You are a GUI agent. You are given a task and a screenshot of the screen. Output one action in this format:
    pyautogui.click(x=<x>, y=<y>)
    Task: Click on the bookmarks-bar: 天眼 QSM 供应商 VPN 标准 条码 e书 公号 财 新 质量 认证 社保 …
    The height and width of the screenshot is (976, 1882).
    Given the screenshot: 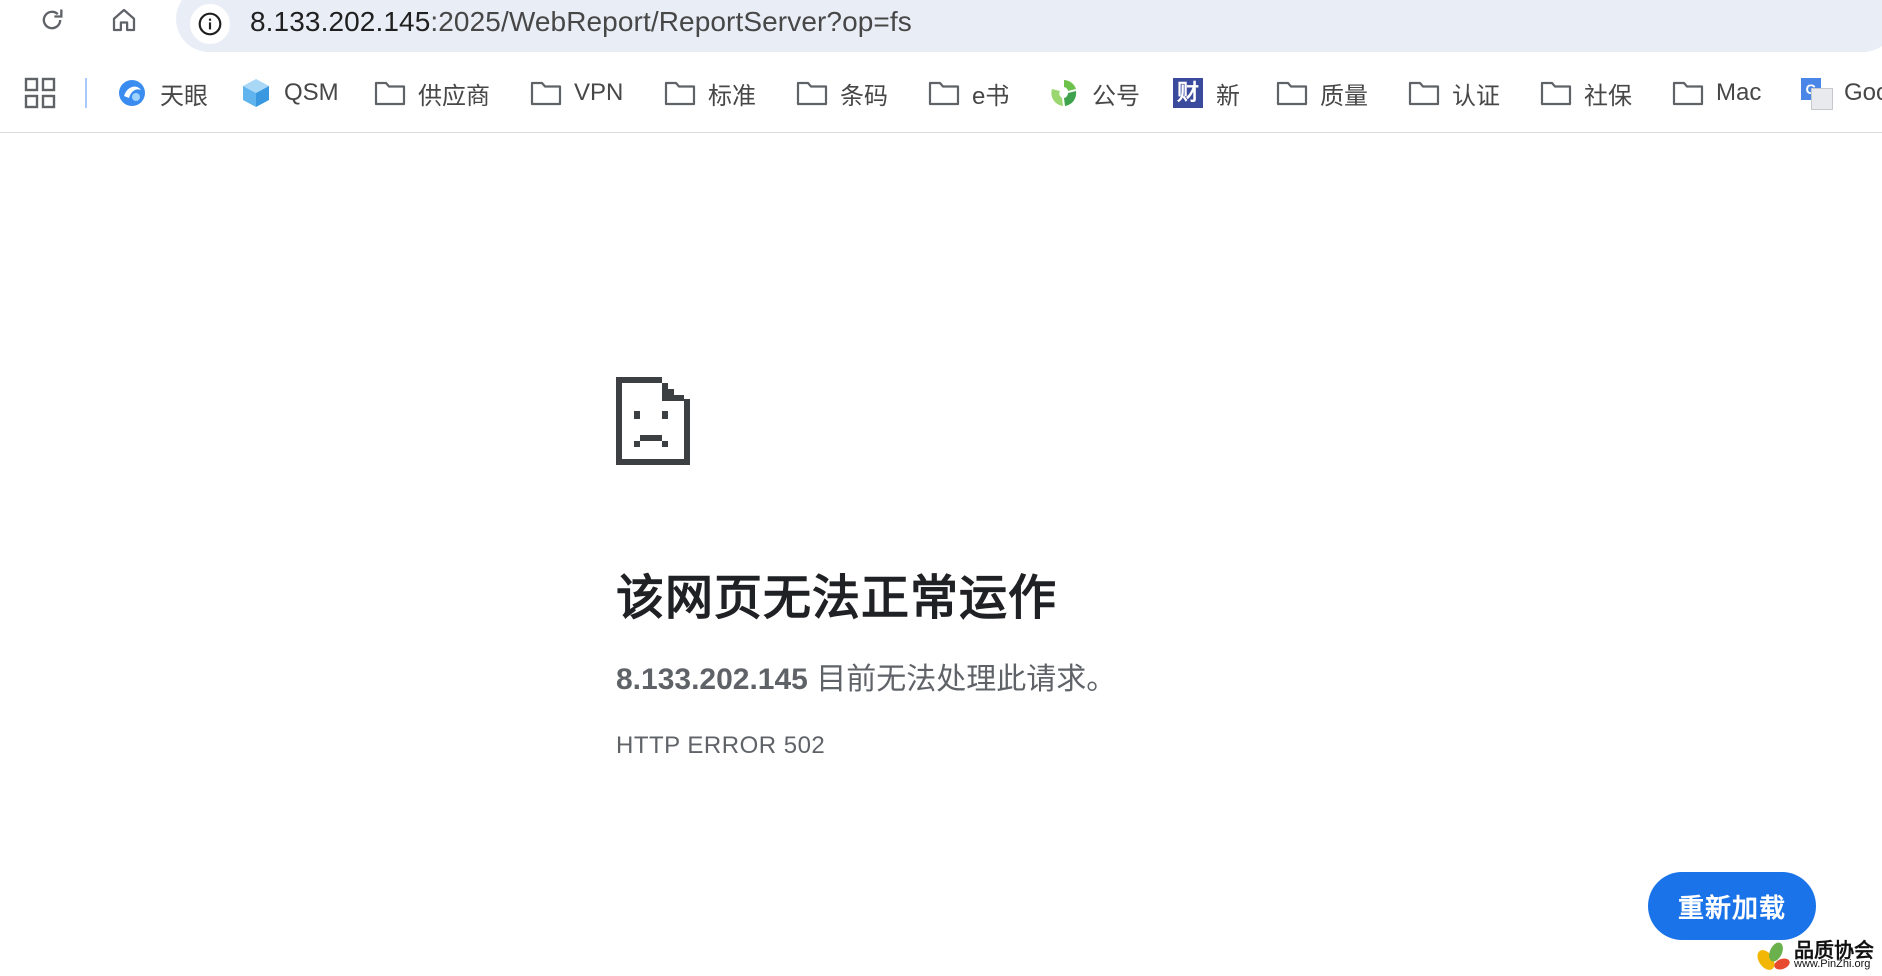 What is the action you would take?
    pyautogui.click(x=941, y=97)
    